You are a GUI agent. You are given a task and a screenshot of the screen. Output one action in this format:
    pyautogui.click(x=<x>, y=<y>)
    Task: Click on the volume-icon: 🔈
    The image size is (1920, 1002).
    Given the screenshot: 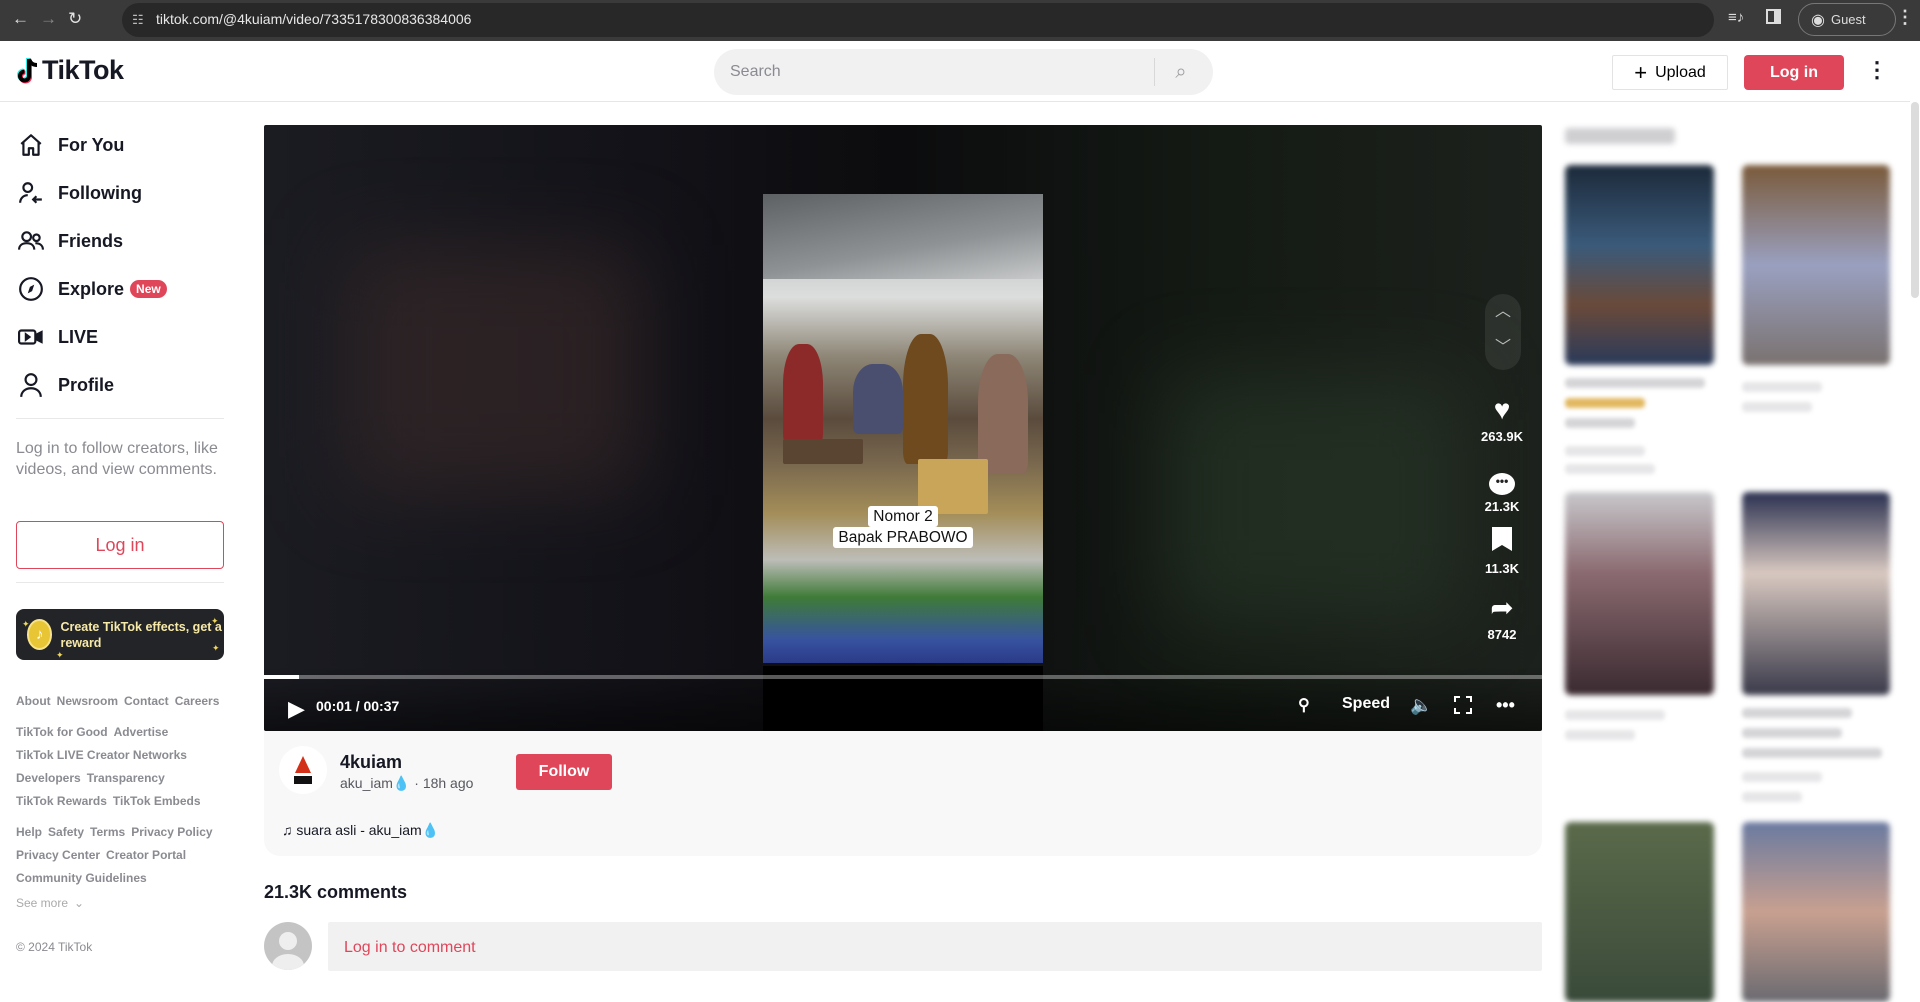 What is the action you would take?
    pyautogui.click(x=1421, y=705)
    